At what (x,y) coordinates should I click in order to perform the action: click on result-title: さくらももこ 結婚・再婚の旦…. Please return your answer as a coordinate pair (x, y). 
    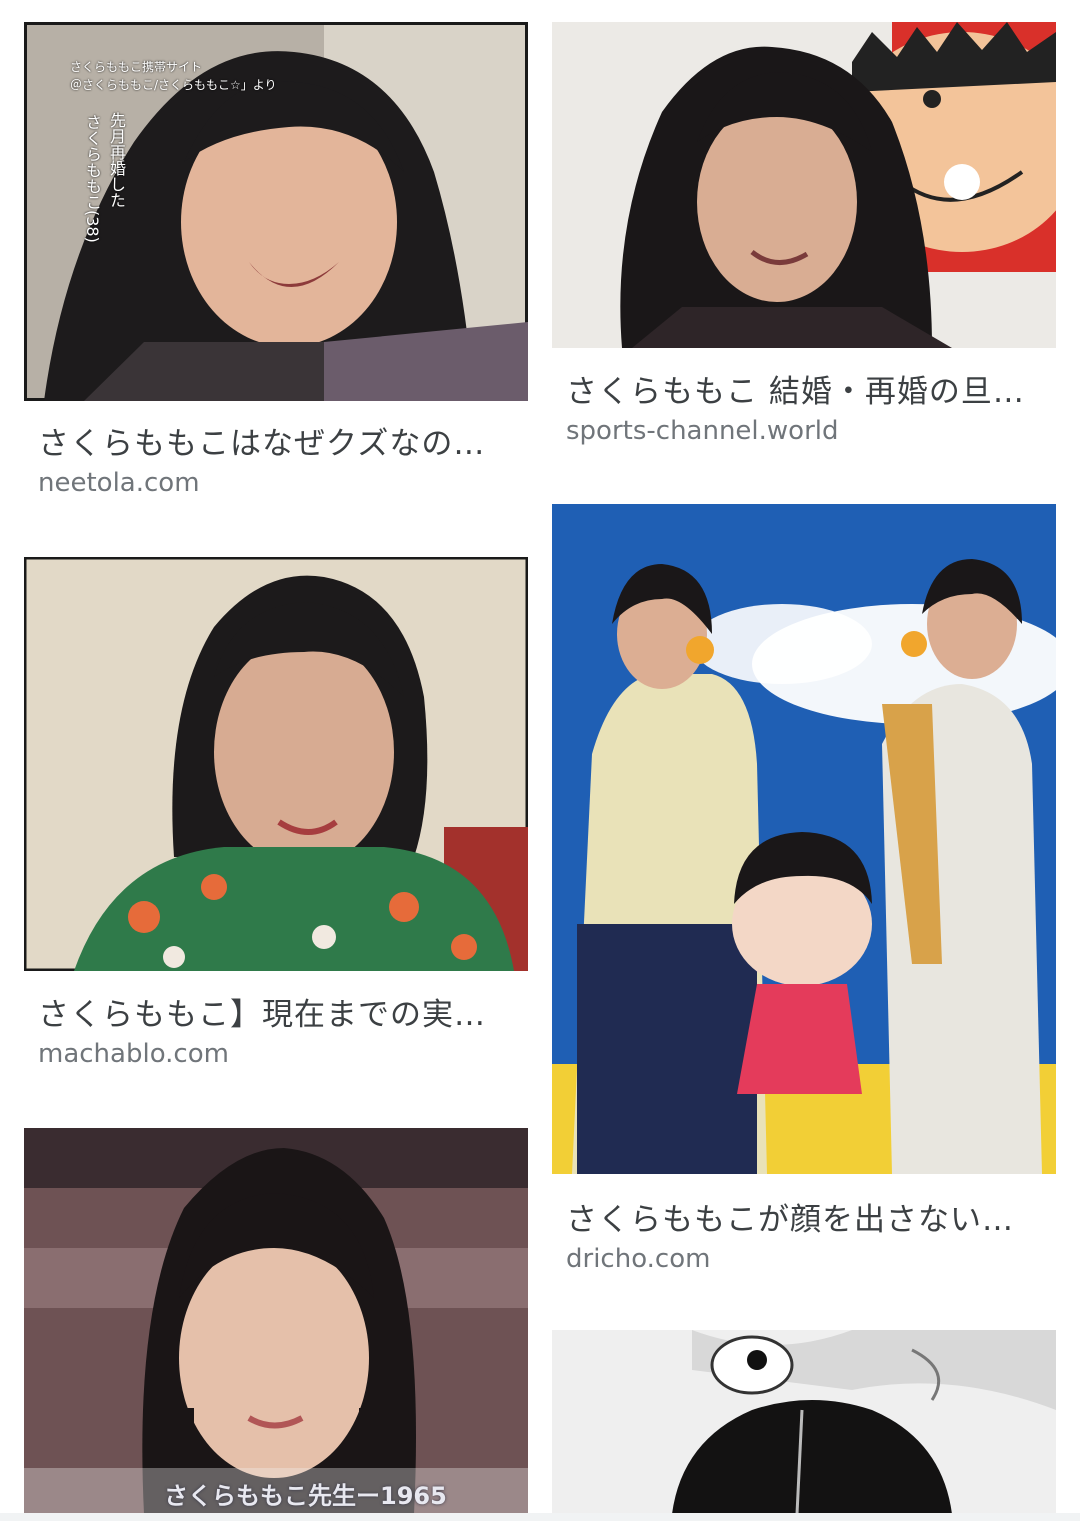
    Looking at the image, I should click on (795, 388).